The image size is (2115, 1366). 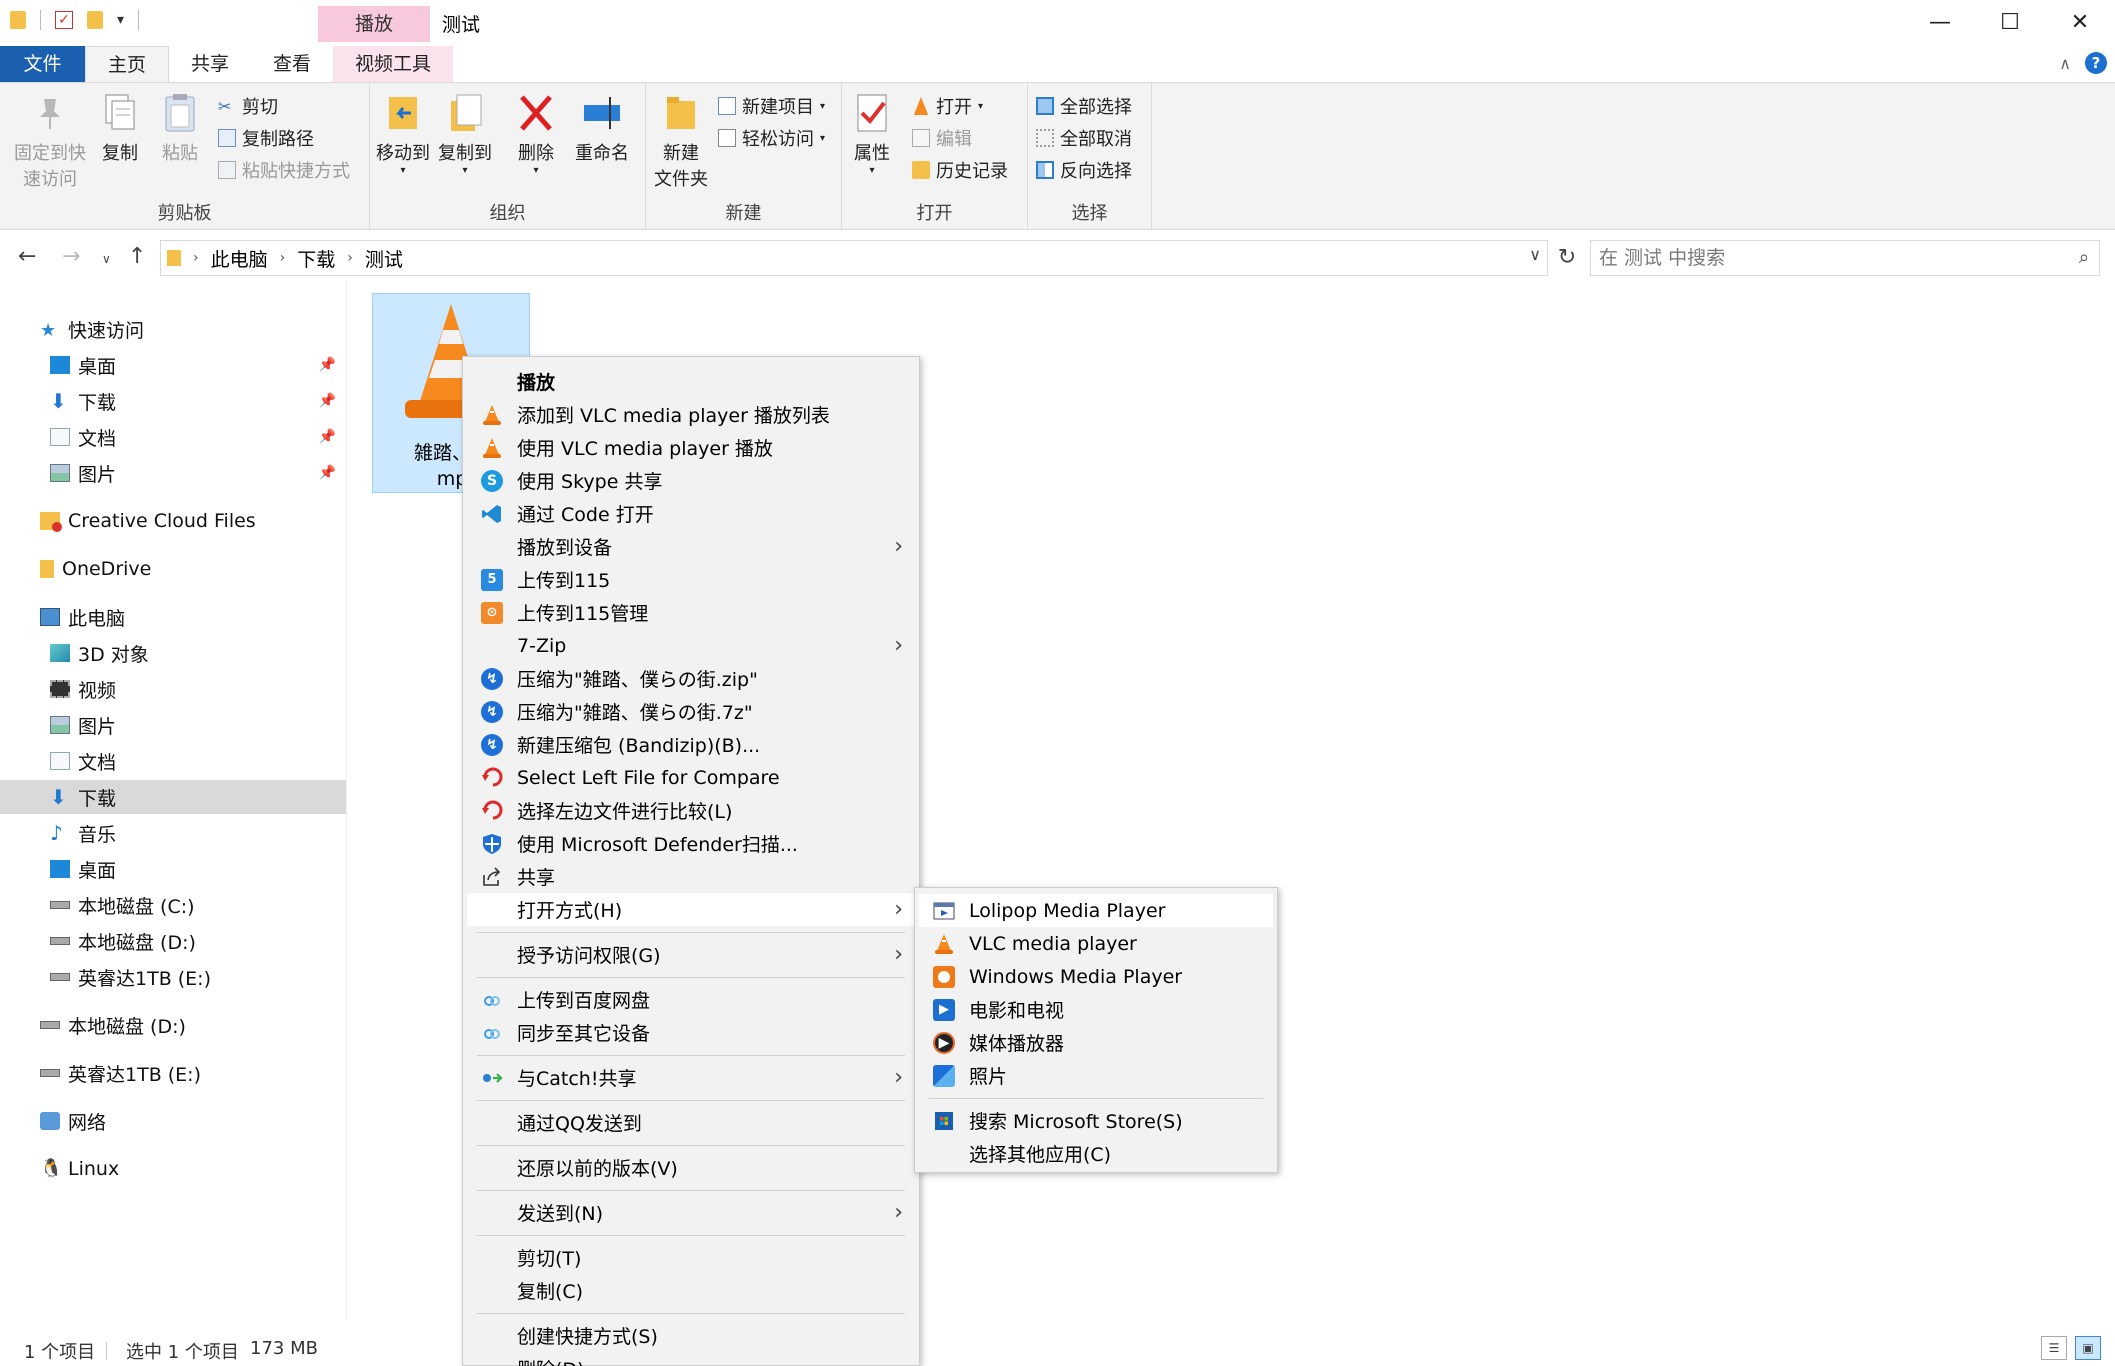 I want to click on nav-linux: 🐧 Linux, so click(x=173, y=1169).